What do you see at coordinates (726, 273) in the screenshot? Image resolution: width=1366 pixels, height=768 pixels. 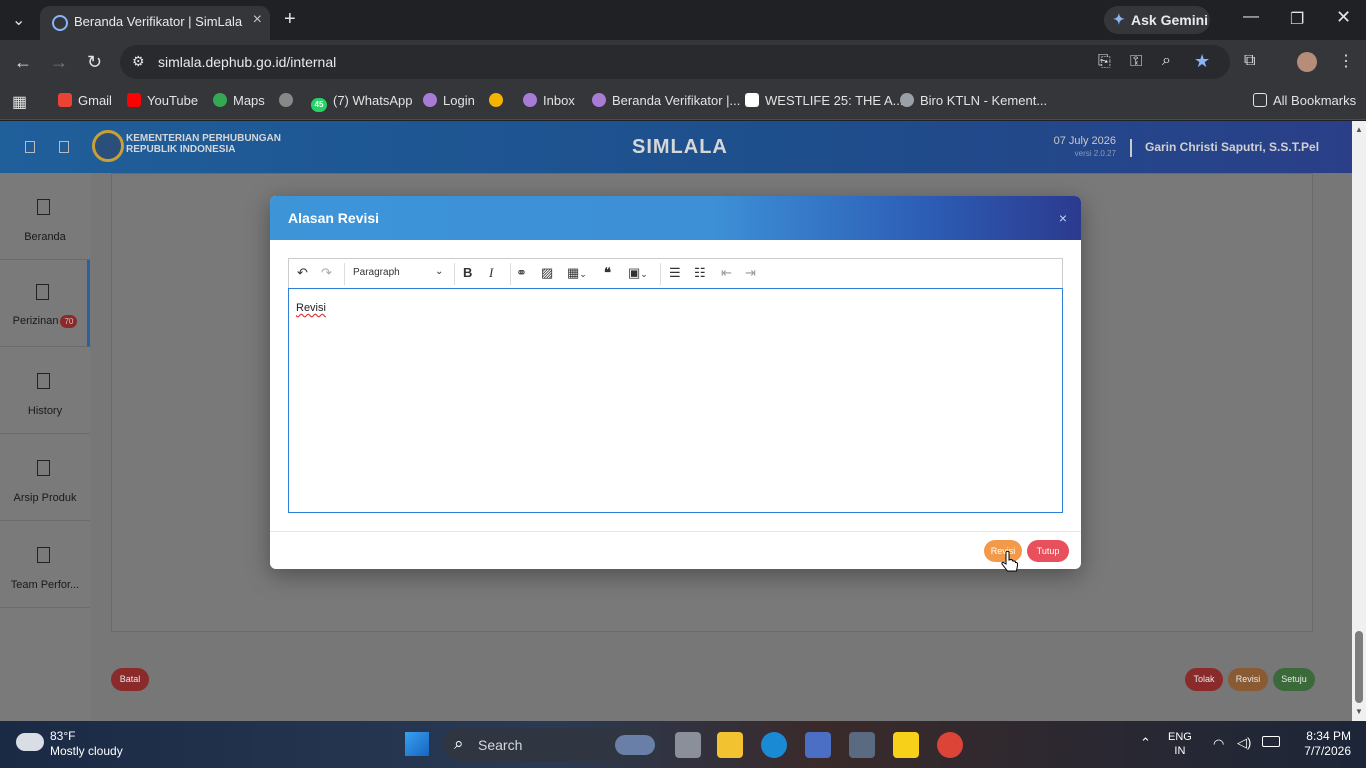 I see `outdent-icon: ⇤` at bounding box center [726, 273].